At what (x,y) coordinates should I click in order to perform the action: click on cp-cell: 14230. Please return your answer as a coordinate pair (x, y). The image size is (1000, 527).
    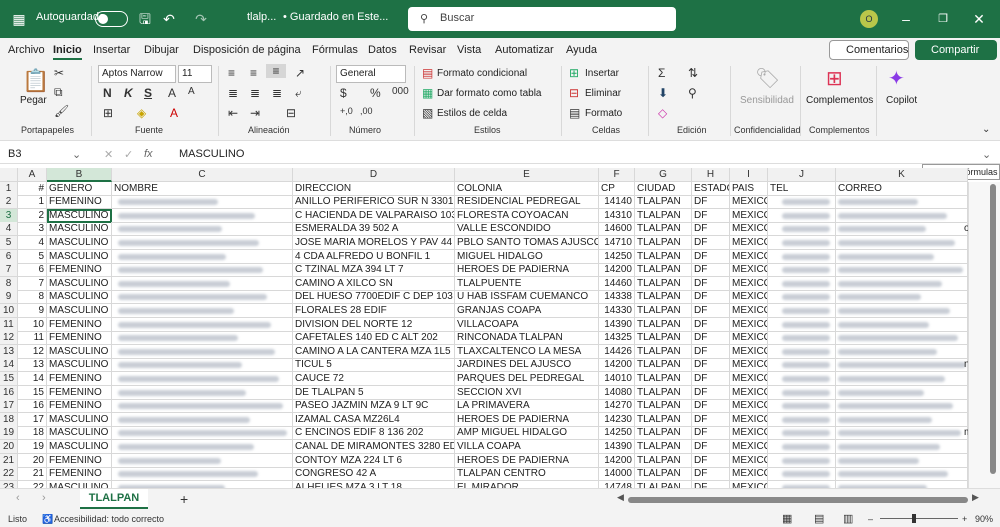
    Looking at the image, I should click on (617, 419).